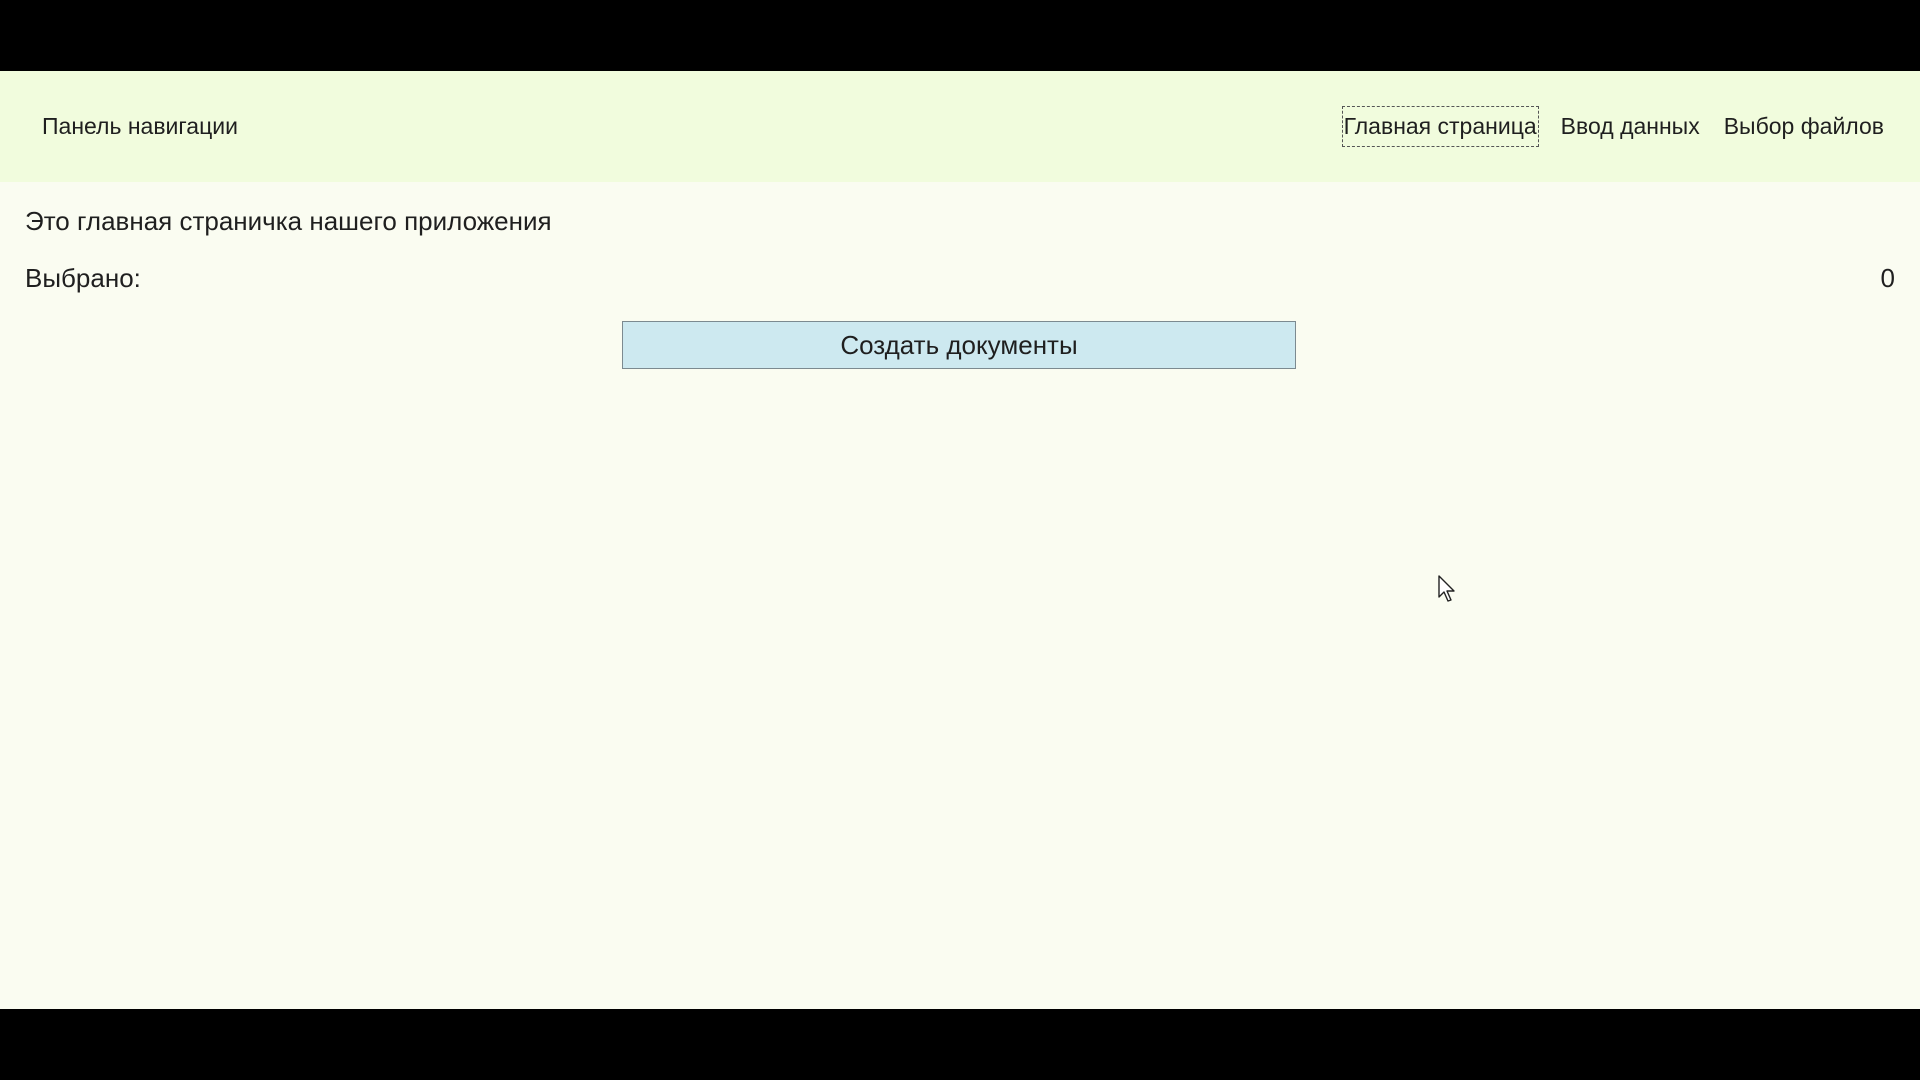 The width and height of the screenshot is (1920, 1080). Describe the element at coordinates (140, 126) in the screenshot. I see `nav-brand: Панель навигации` at that location.